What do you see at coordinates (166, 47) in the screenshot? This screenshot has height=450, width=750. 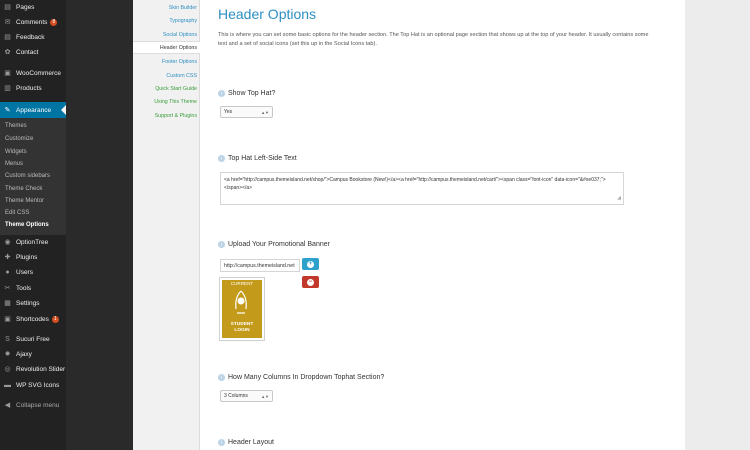 I see `tab-header-options: Header Options` at bounding box center [166, 47].